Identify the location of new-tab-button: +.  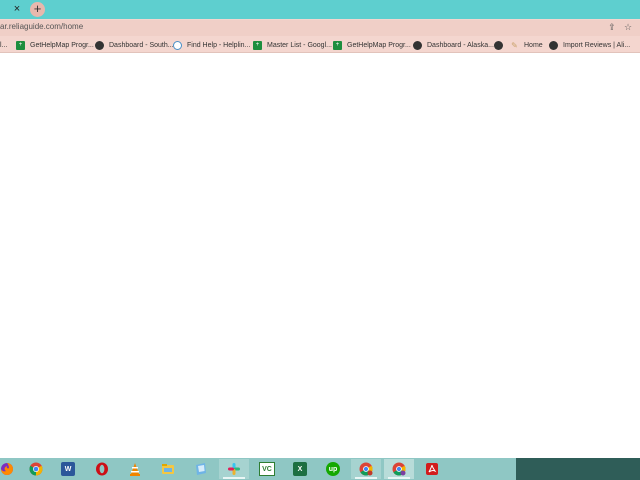
(37, 9).